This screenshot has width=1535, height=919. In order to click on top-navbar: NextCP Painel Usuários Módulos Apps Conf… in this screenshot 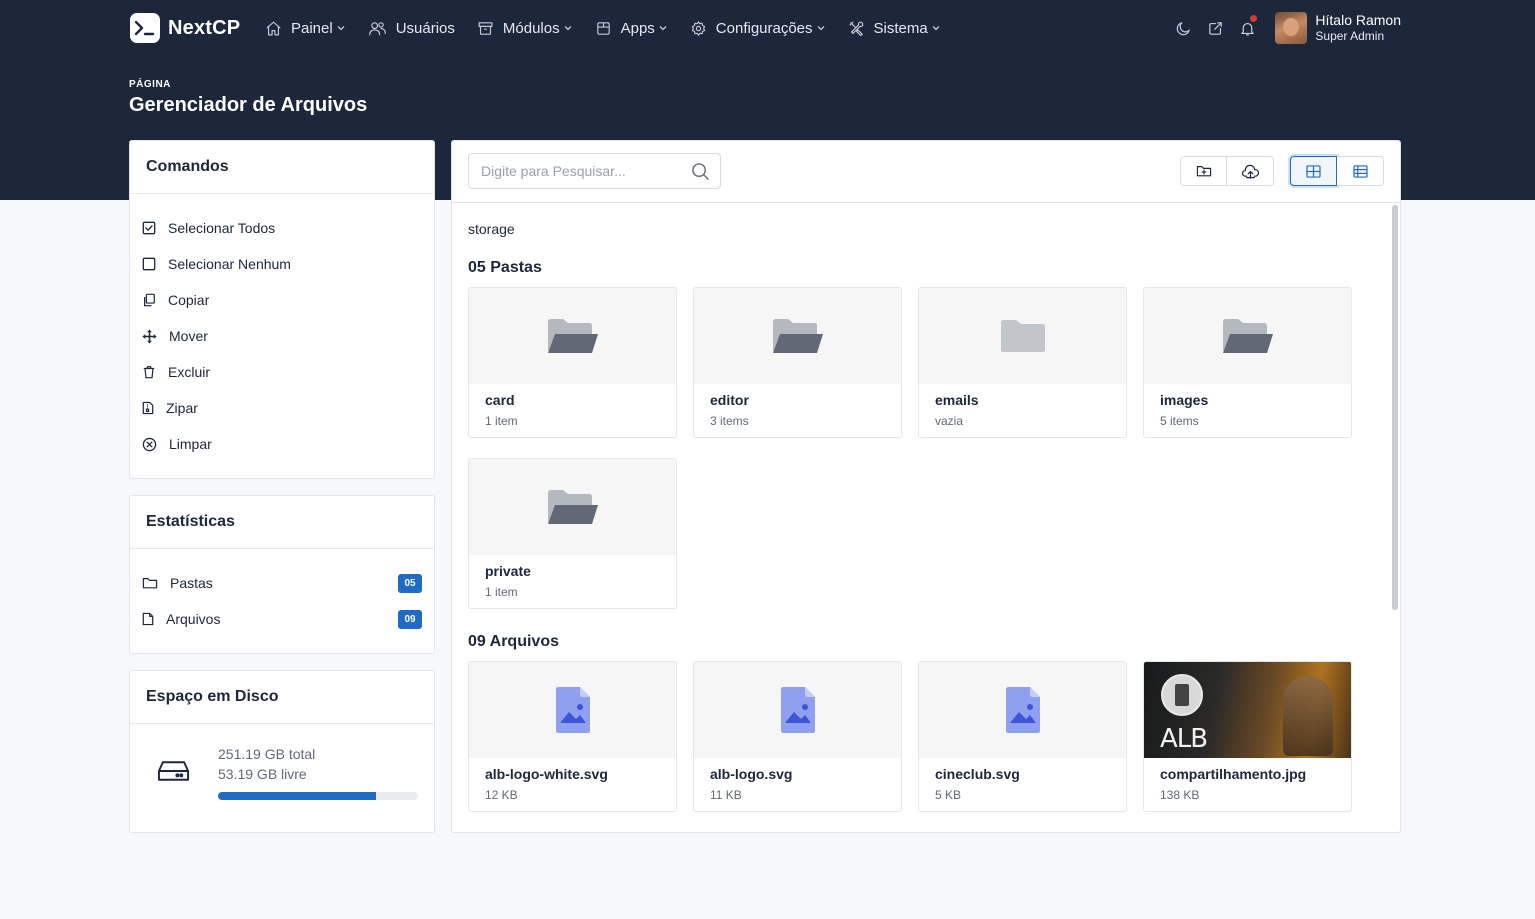, I will do `click(767, 28)`.